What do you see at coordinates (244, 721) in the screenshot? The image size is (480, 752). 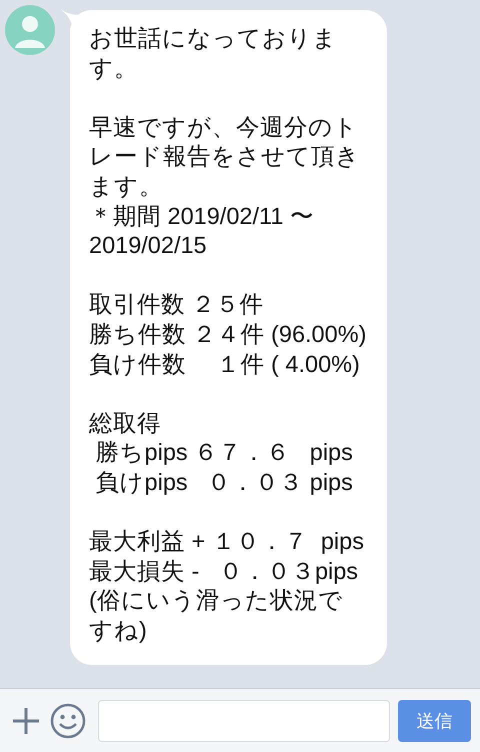 I see `message-input` at bounding box center [244, 721].